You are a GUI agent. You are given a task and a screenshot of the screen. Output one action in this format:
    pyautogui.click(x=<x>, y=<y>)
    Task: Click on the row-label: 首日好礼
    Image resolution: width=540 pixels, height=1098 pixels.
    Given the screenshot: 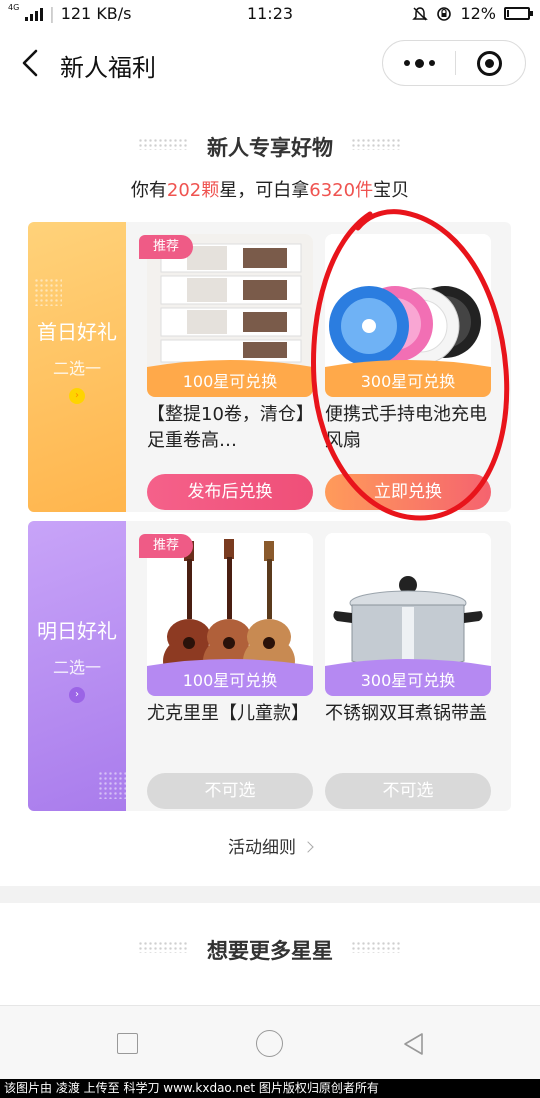 What is the action you would take?
    pyautogui.click(x=77, y=332)
    